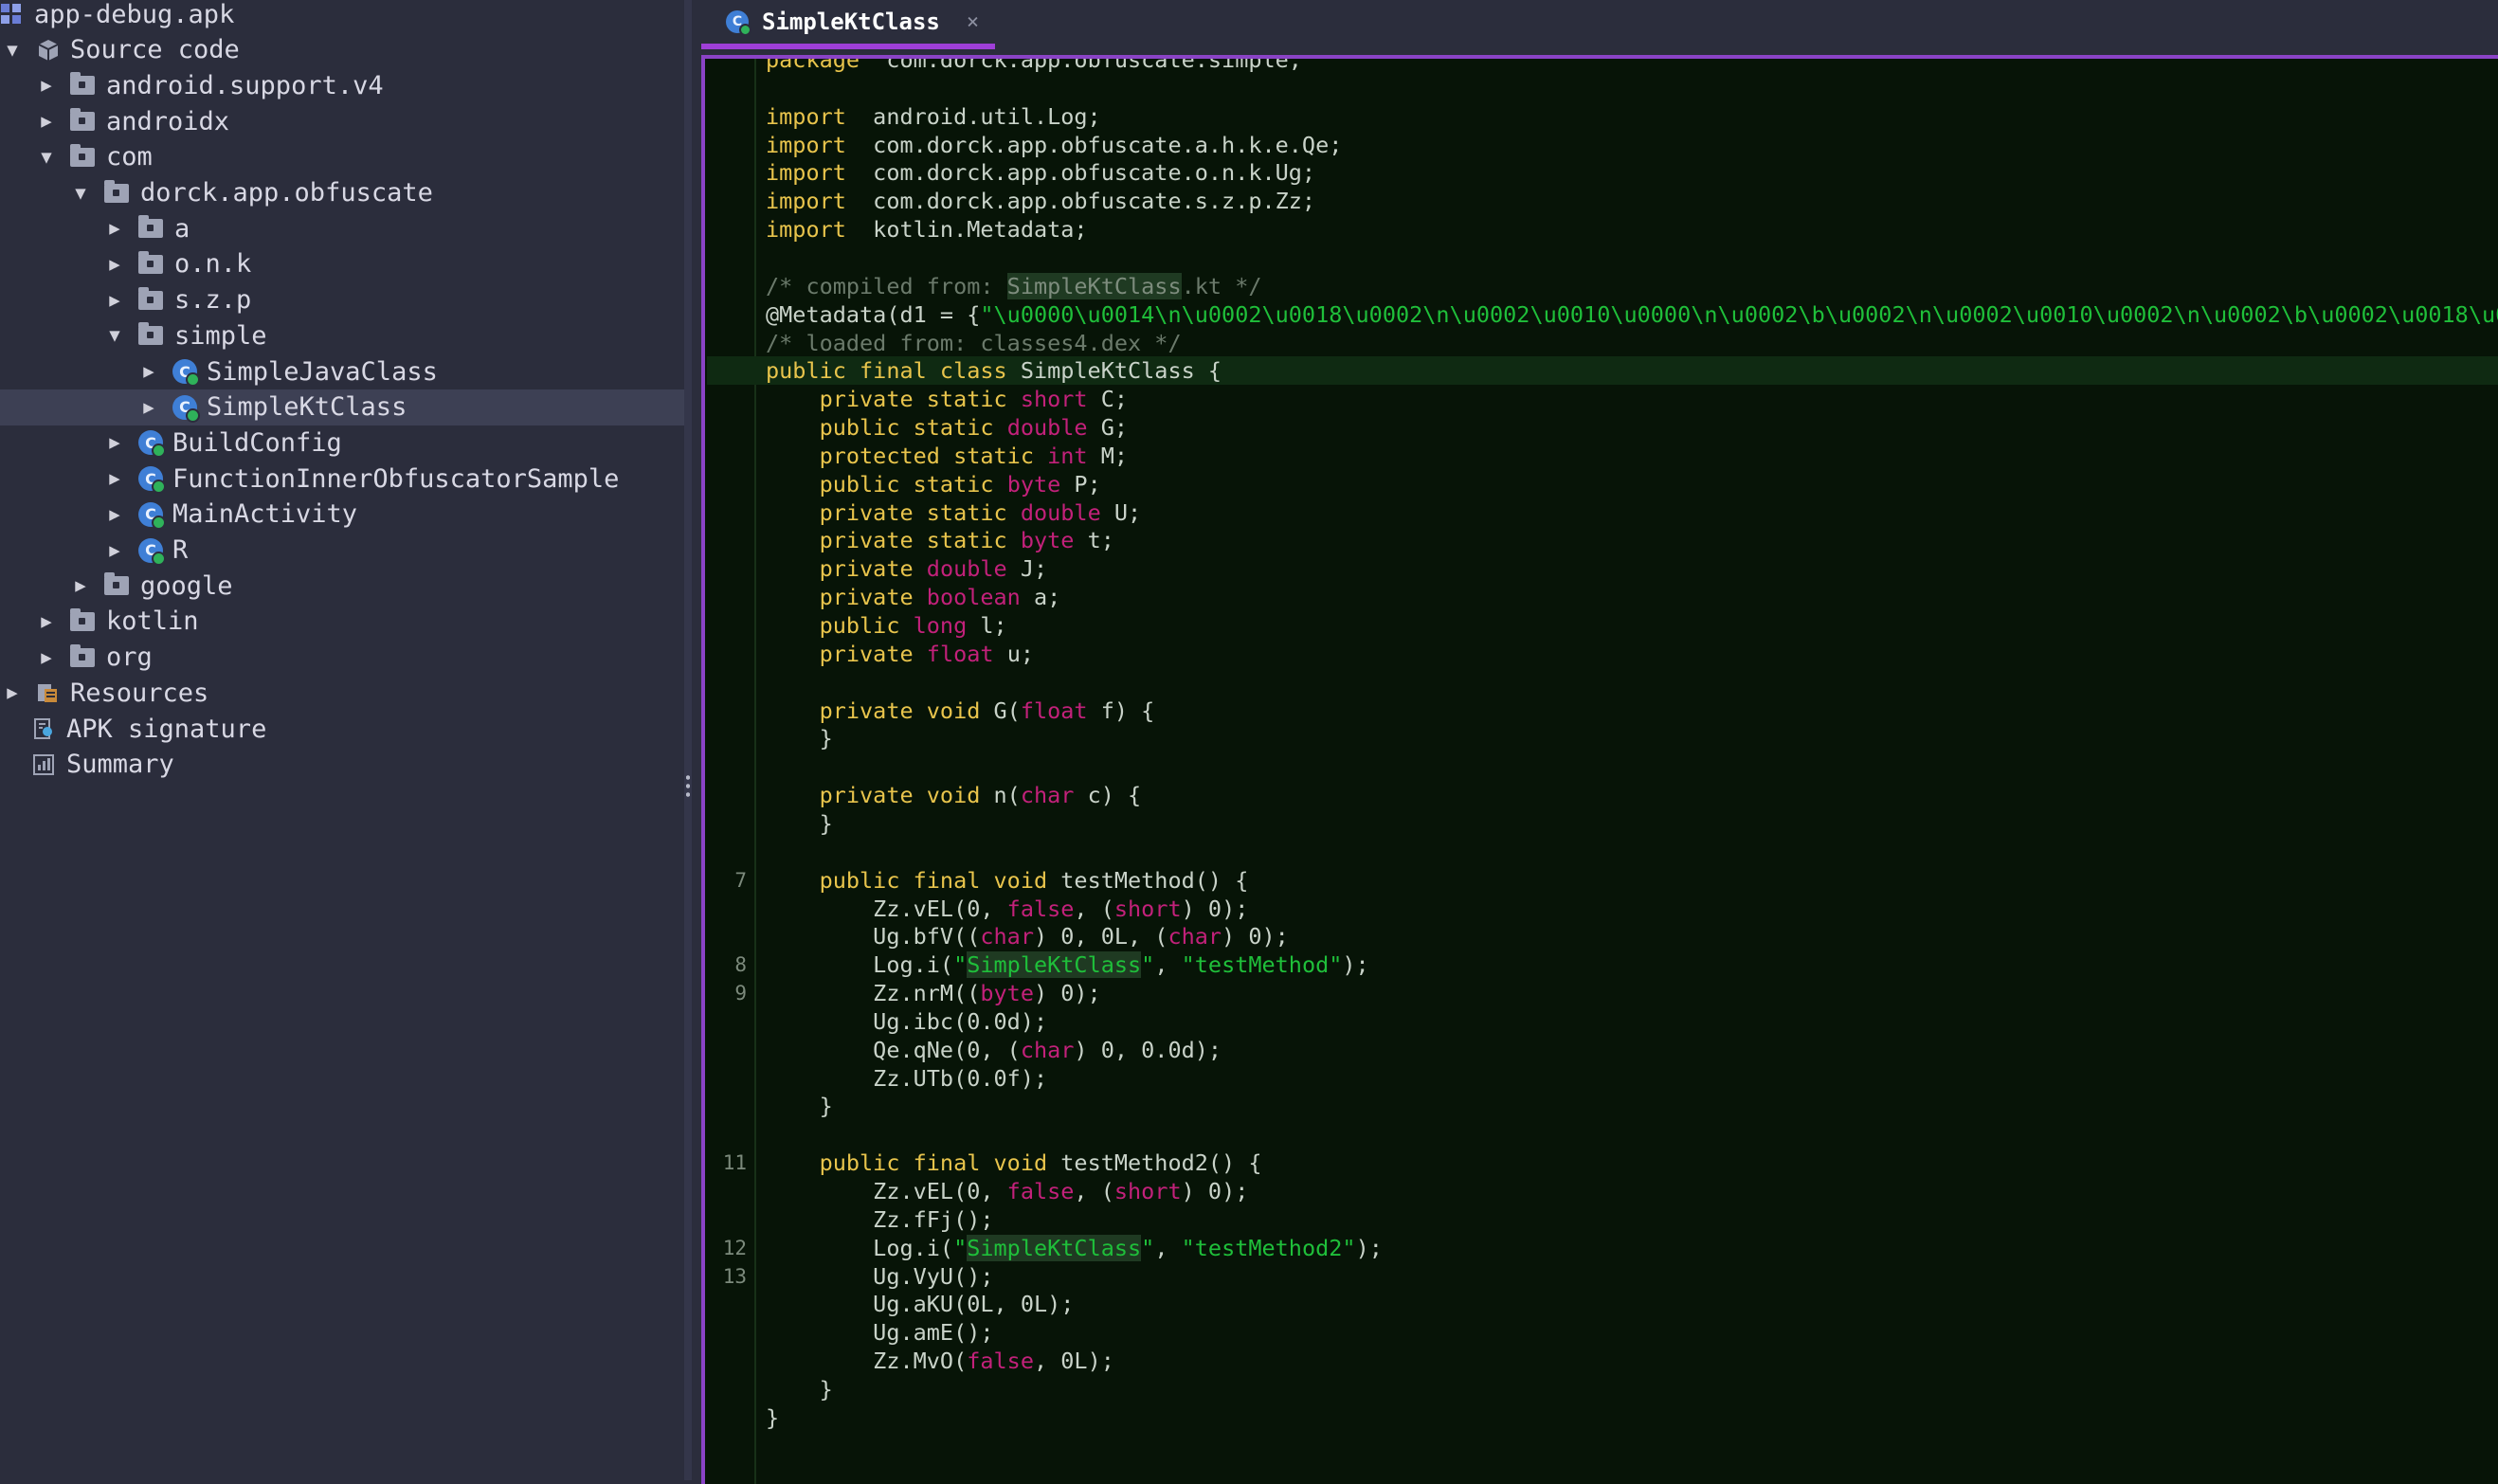 This screenshot has width=2498, height=1484. I want to click on code-token: testMethod() {, so click(1148, 880).